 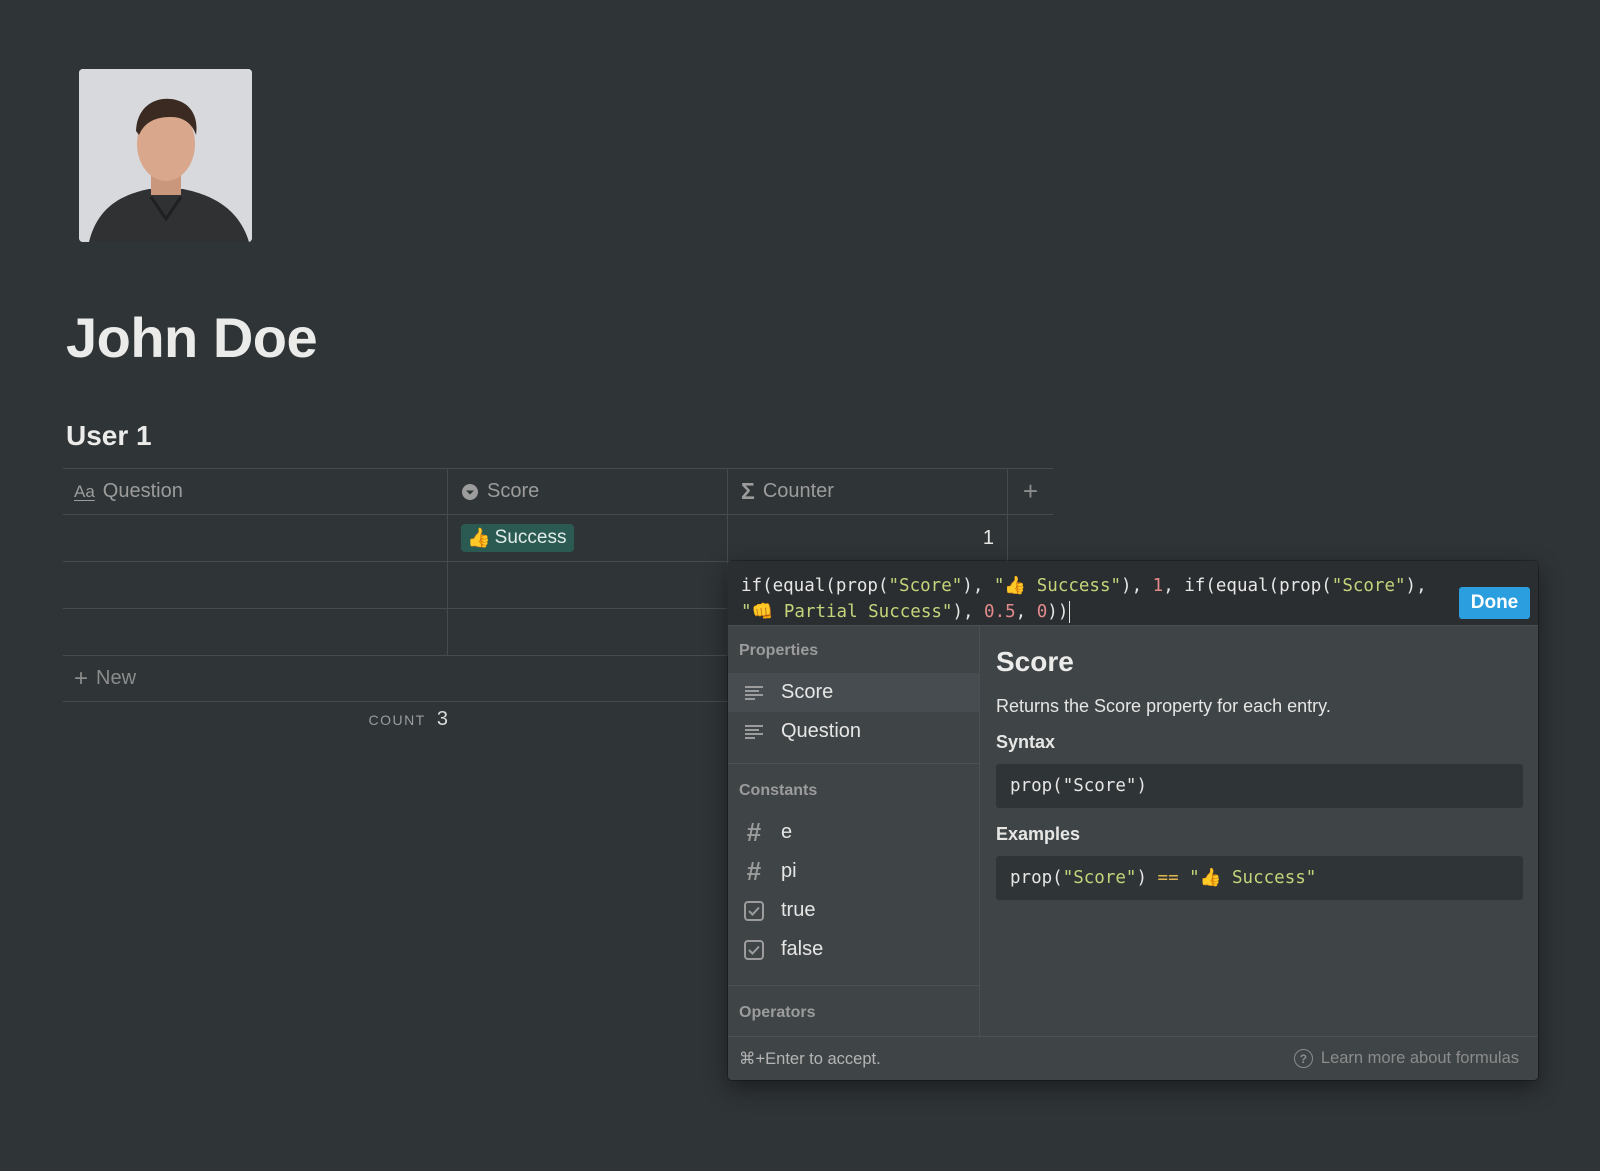 I want to click on person-portrait-icon, so click(x=165, y=155).